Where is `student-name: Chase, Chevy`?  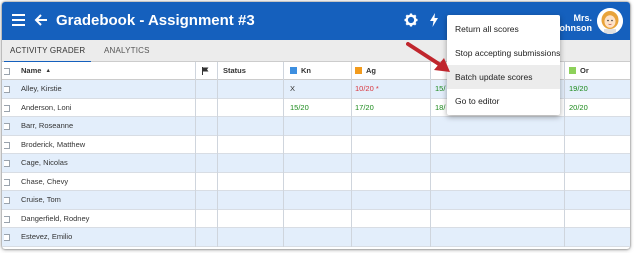
student-name: Chase, Chevy is located at coordinates (45, 181).